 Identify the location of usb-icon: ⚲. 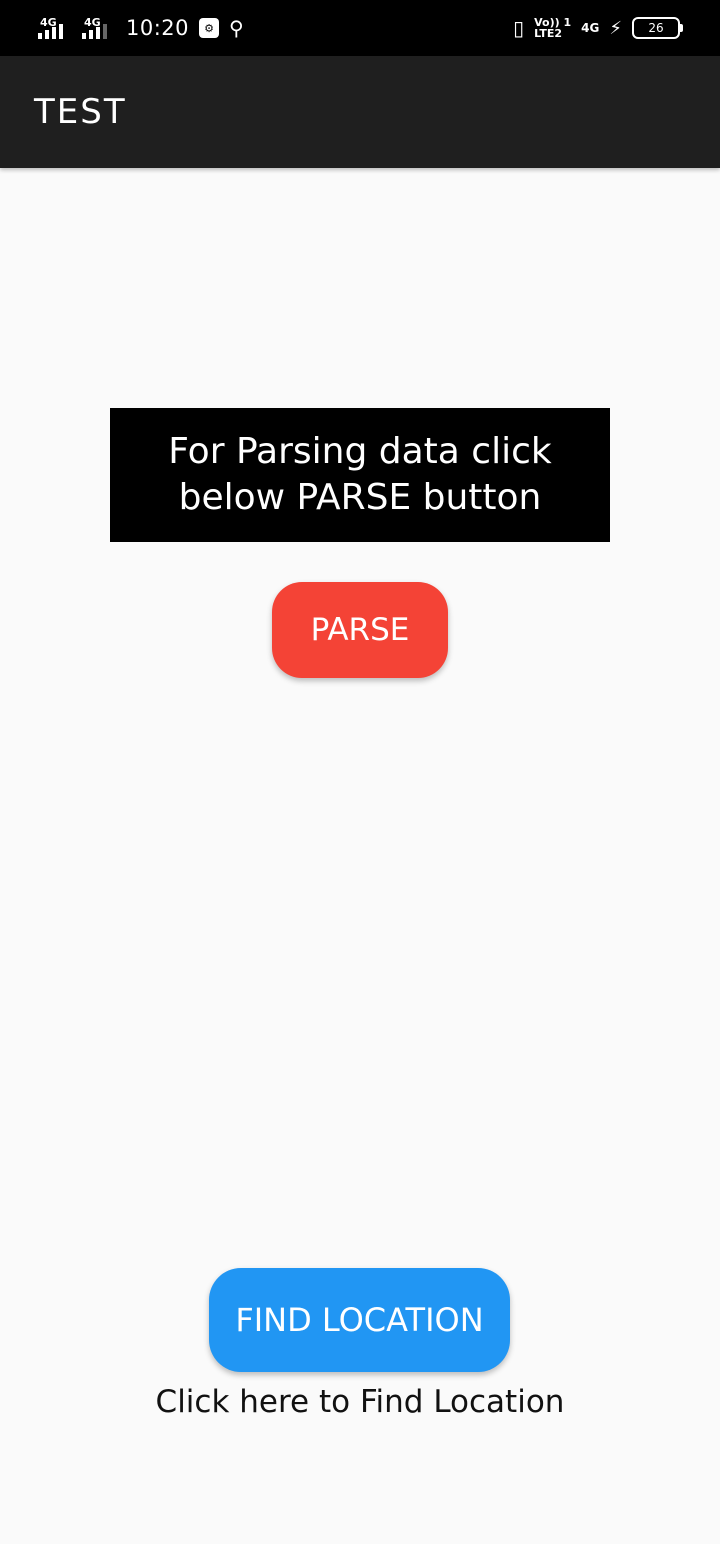
(236, 28).